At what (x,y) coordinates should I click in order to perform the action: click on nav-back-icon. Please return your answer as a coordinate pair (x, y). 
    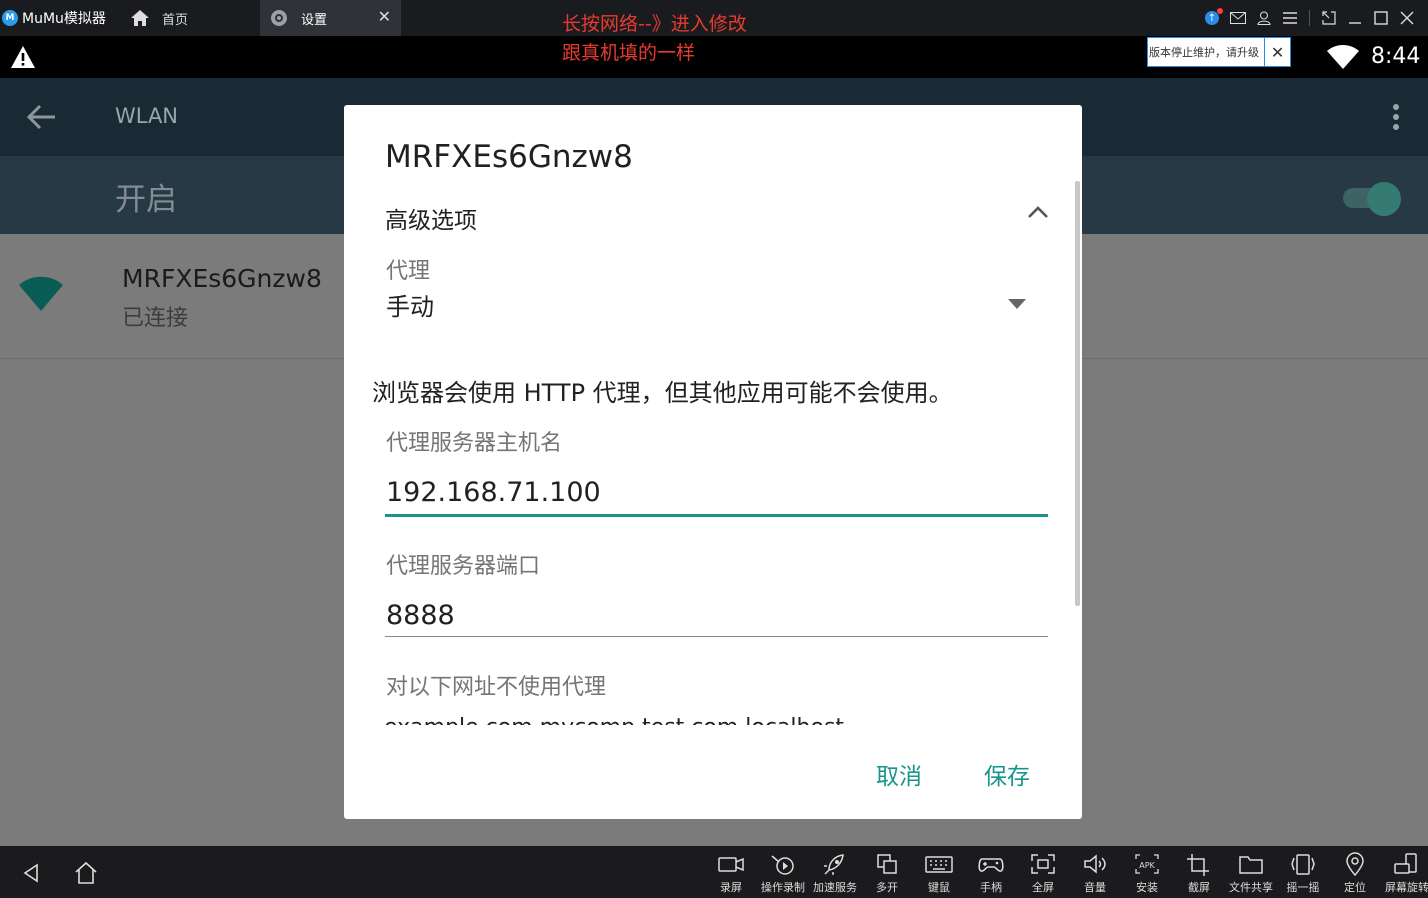
    Looking at the image, I should click on (31, 873).